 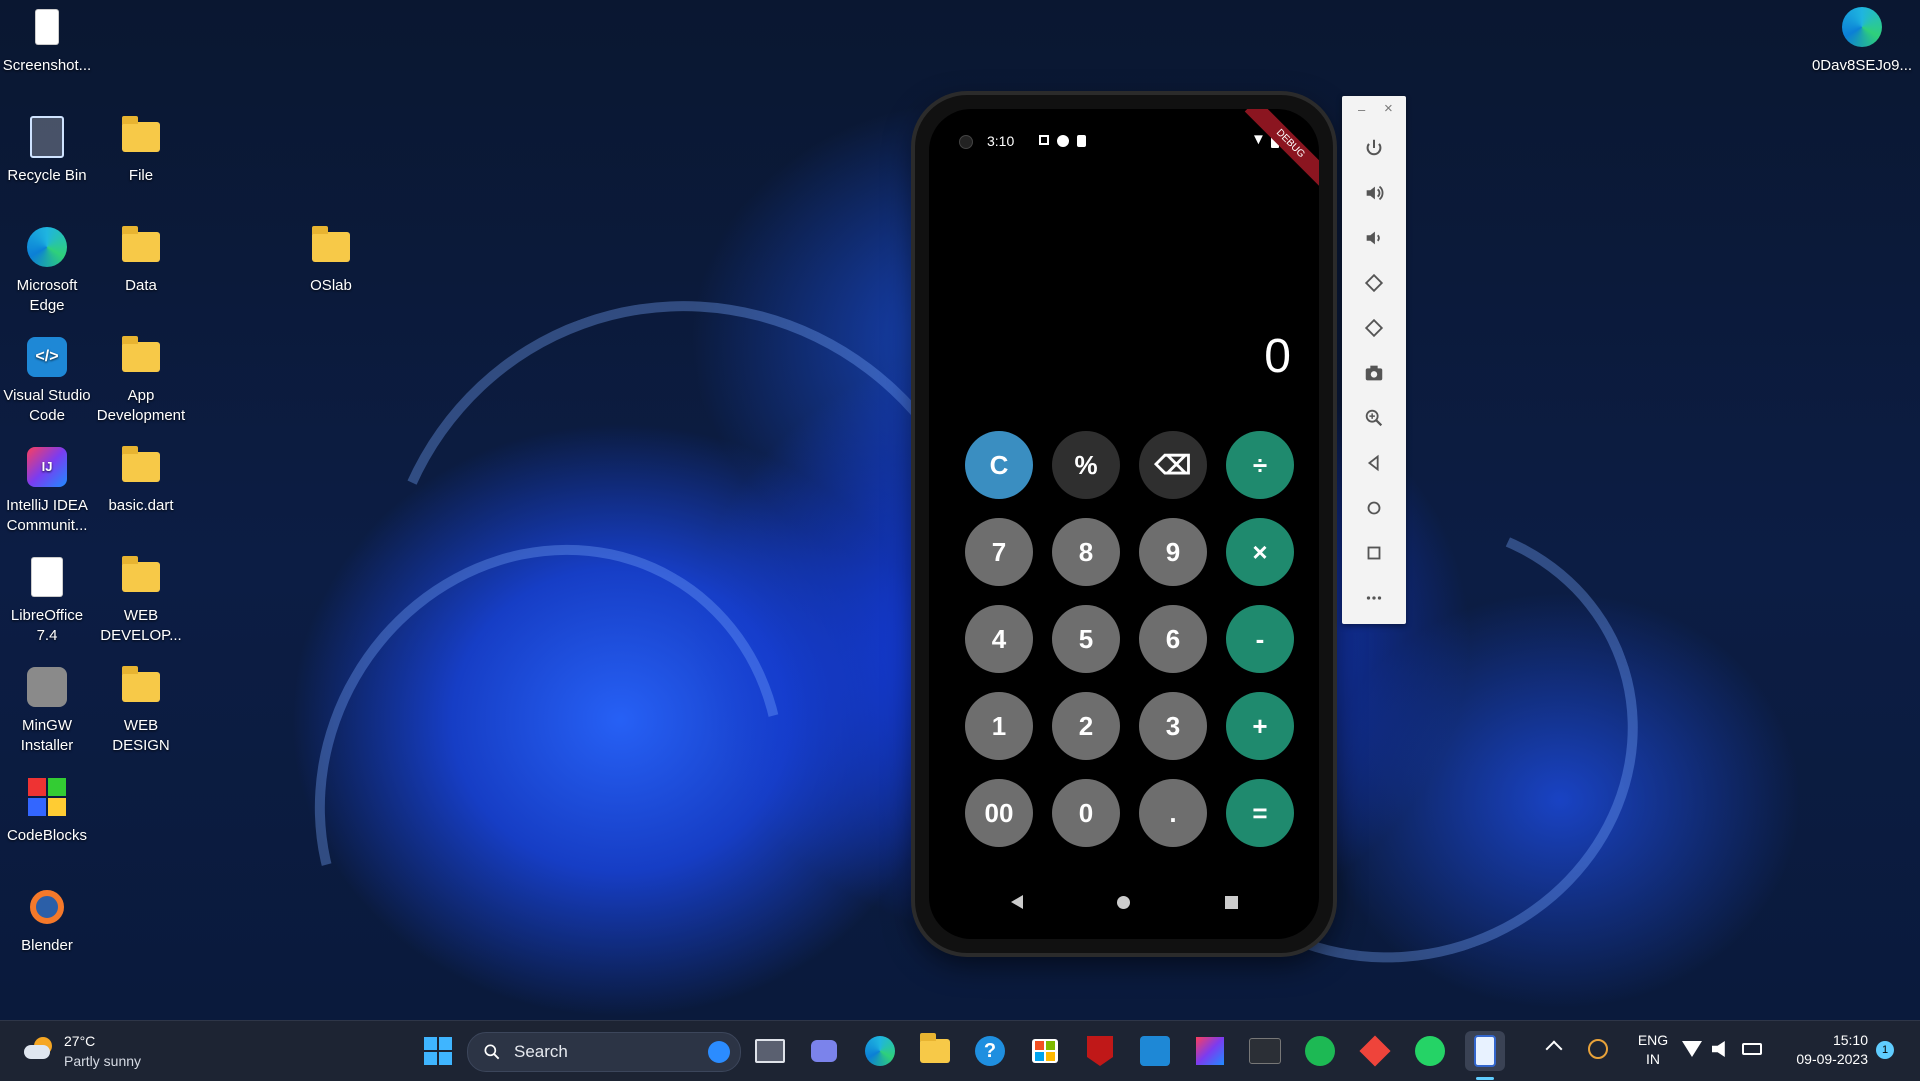 I want to click on vscode-taskbar-icon, so click(x=1155, y=1051).